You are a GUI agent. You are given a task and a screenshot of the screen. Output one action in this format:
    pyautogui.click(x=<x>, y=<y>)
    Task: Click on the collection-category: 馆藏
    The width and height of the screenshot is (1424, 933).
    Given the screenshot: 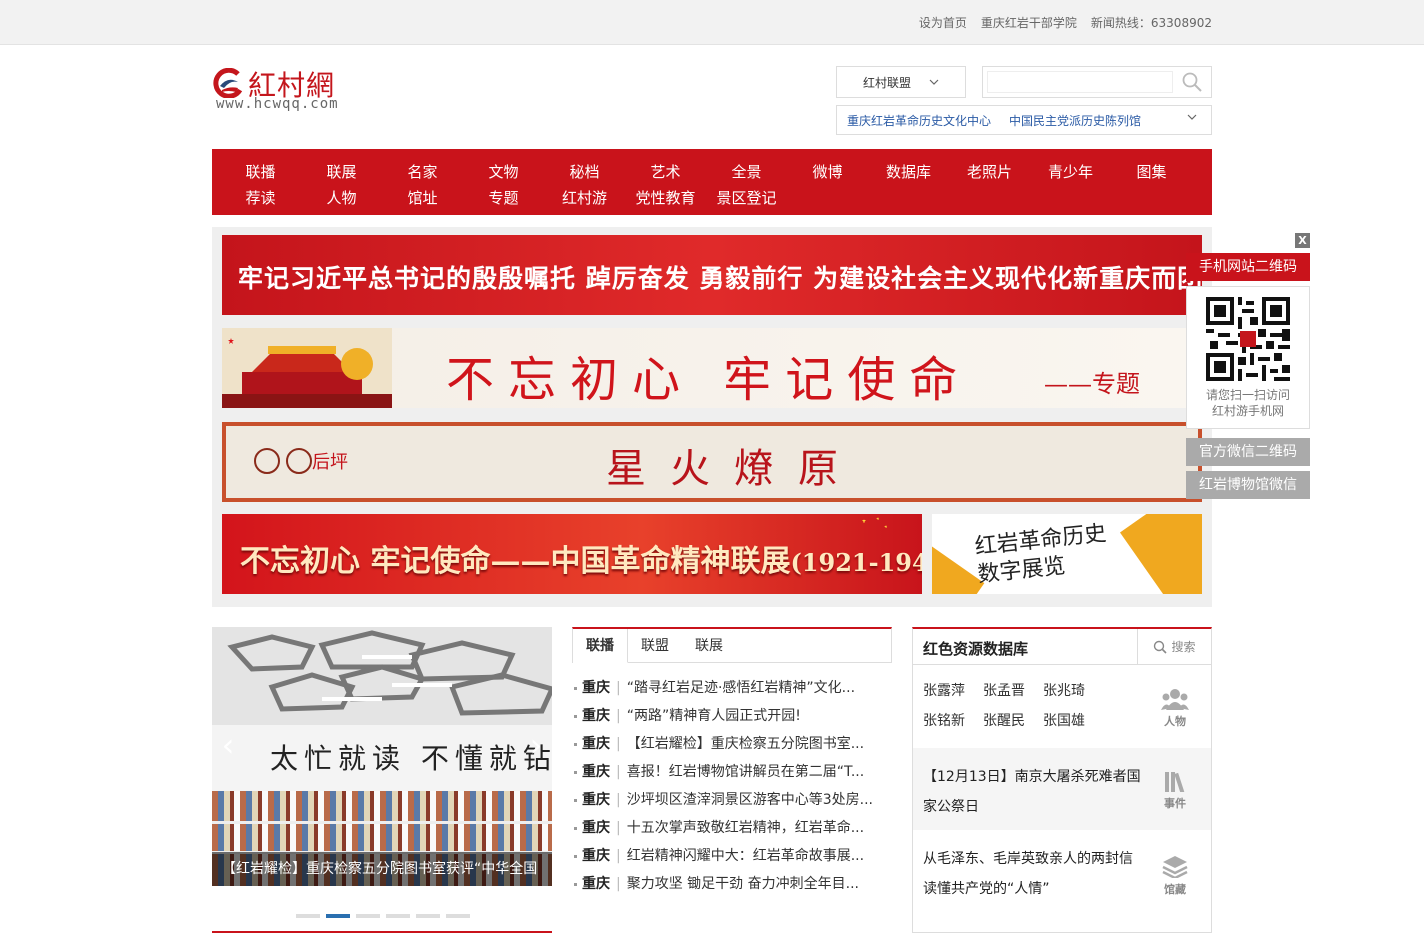 What is the action you would take?
    pyautogui.click(x=1175, y=875)
    